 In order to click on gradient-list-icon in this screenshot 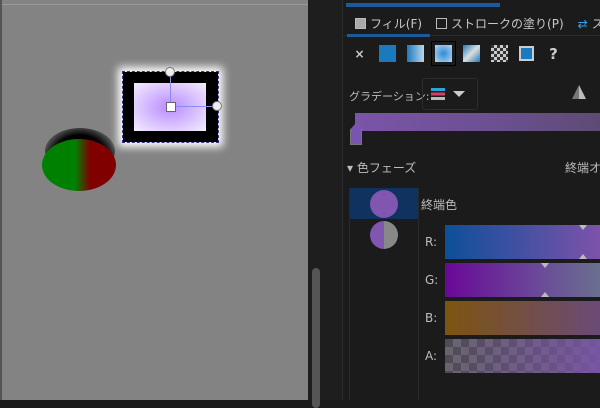, I will do `click(438, 94)`.